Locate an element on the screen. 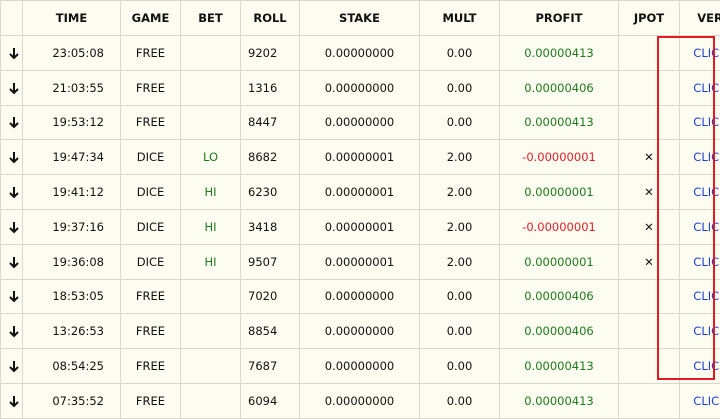 The height and width of the screenshot is (419, 720). expand-column-header is located at coordinates (12, 18).